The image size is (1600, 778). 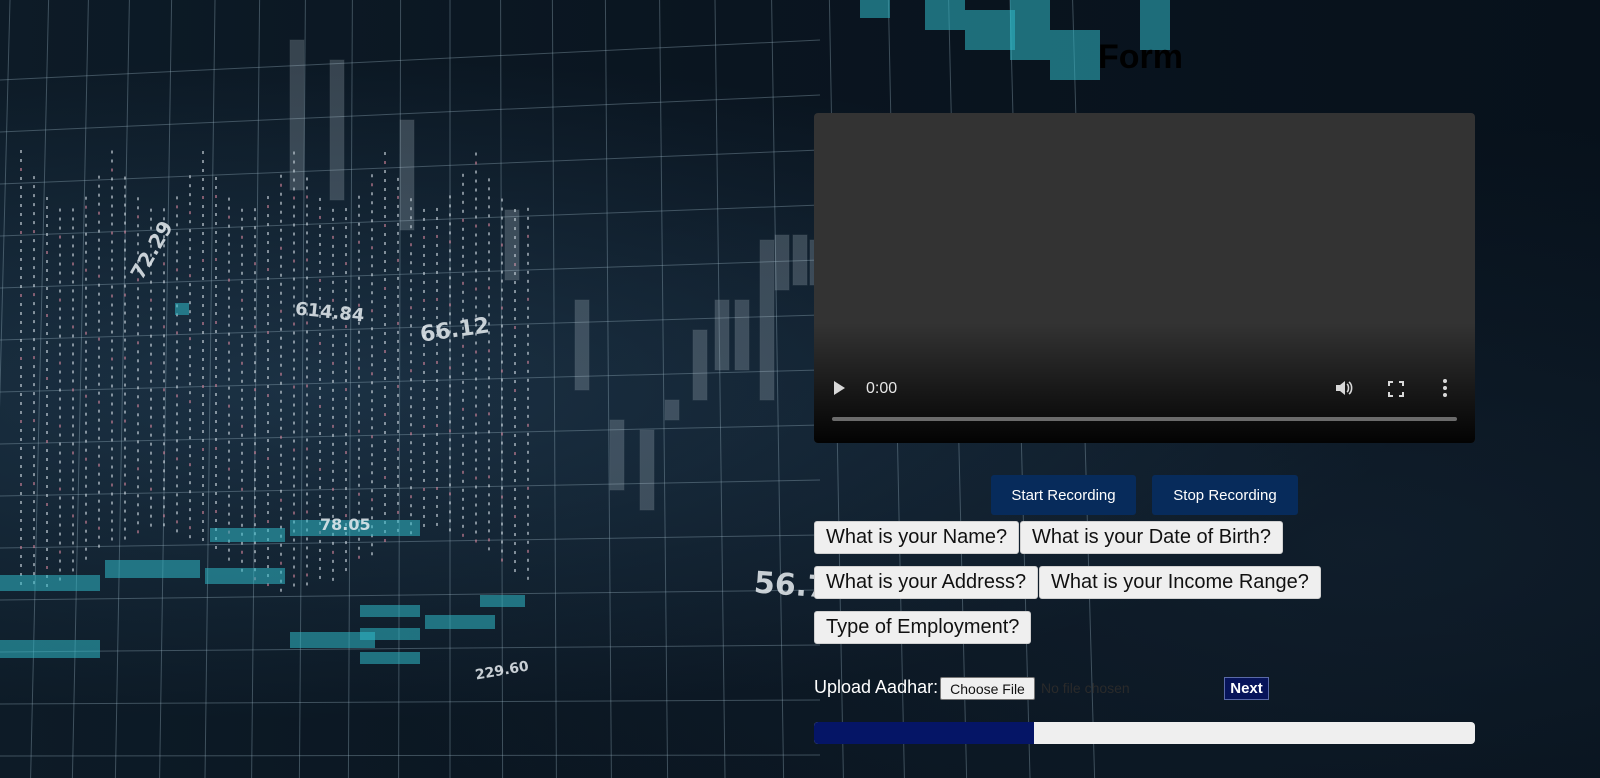 What do you see at coordinates (1246, 688) in the screenshot?
I see `next-button: Next` at bounding box center [1246, 688].